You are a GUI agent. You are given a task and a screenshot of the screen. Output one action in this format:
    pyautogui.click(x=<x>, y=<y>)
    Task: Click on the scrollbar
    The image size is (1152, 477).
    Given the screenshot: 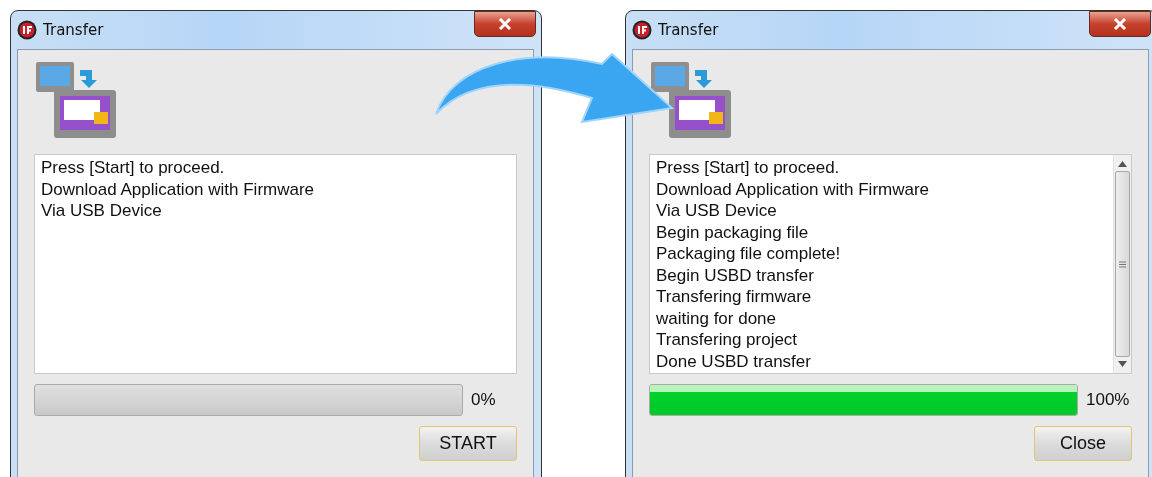 What is the action you would take?
    pyautogui.click(x=1122, y=264)
    